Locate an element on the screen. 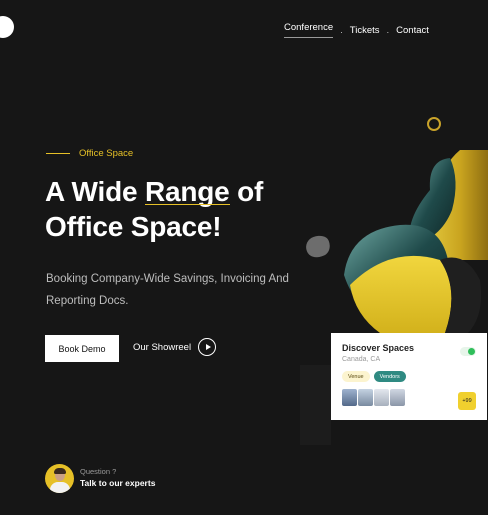 Image resolution: width=488 pixels, height=515 pixels. headline-line2: Office Space! is located at coordinates (133, 226).